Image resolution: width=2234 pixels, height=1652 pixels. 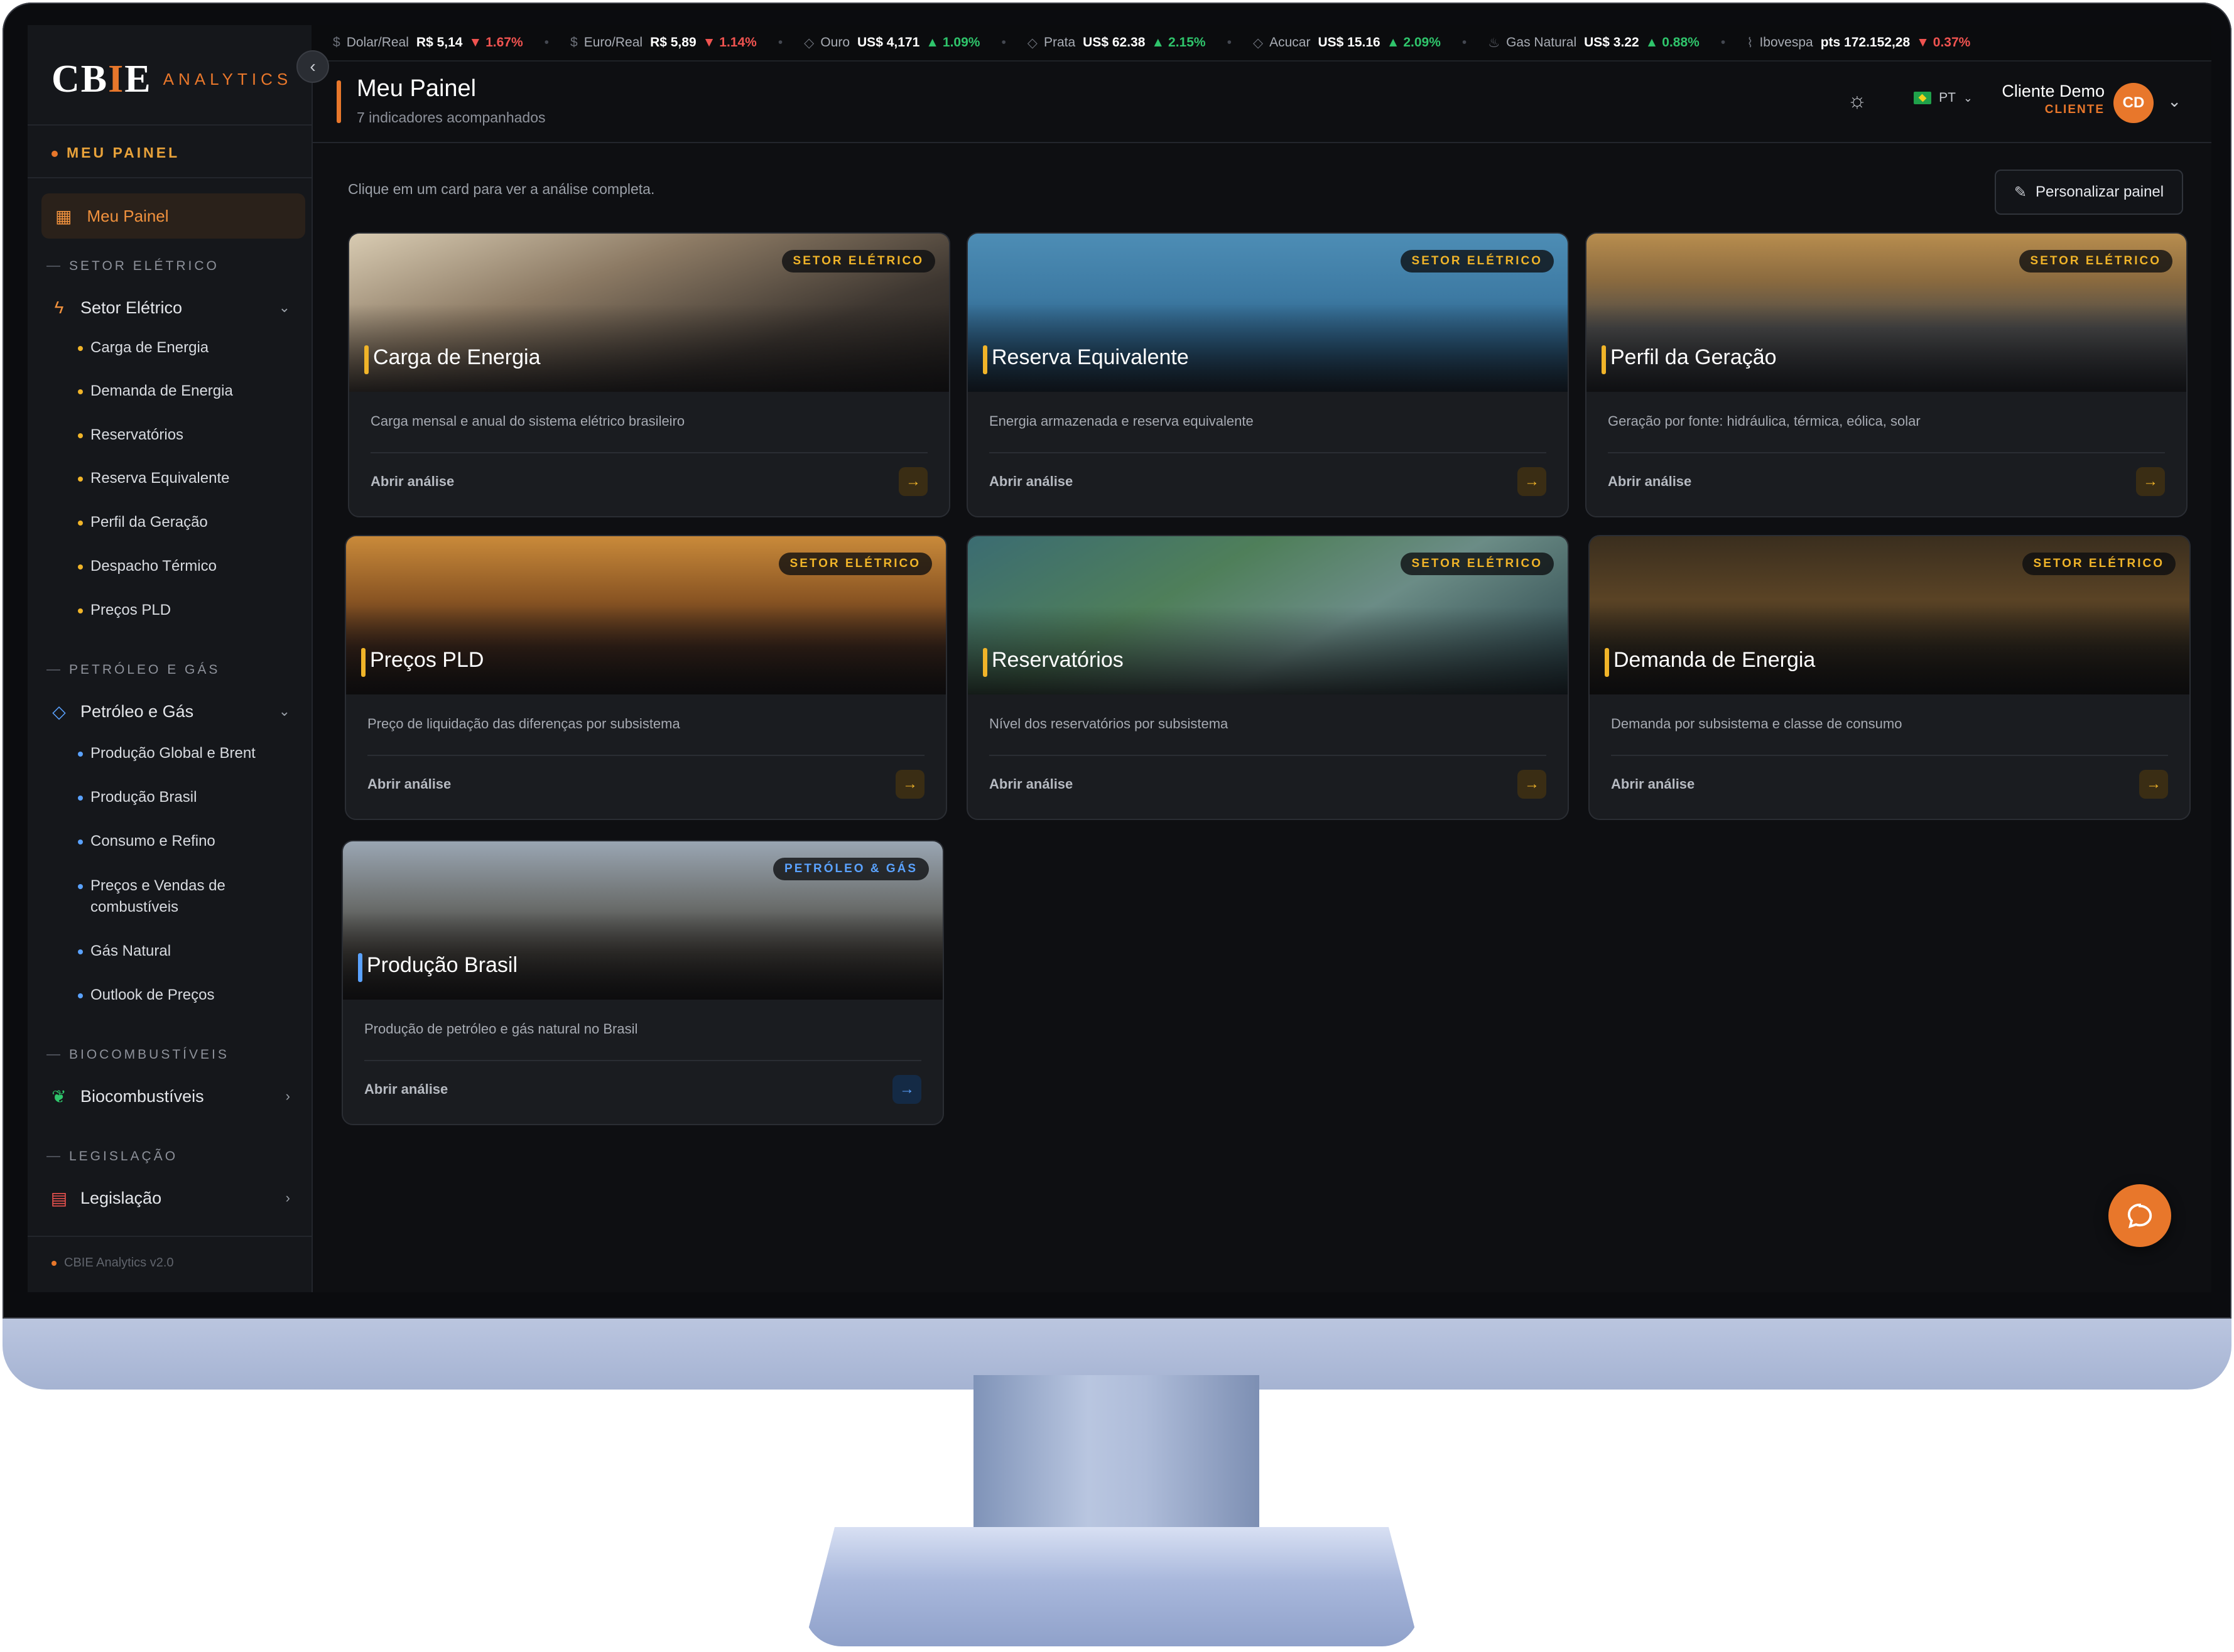 What do you see at coordinates (188, 391) in the screenshot?
I see `sidebar-sub-demanda: Demanda de Energia` at bounding box center [188, 391].